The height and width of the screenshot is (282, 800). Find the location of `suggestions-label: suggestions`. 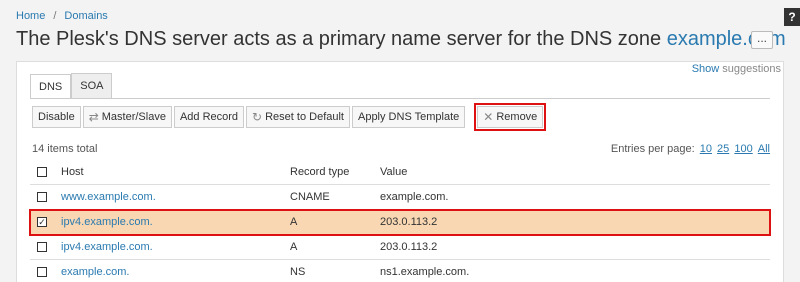

suggestions-label: suggestions is located at coordinates (750, 69).